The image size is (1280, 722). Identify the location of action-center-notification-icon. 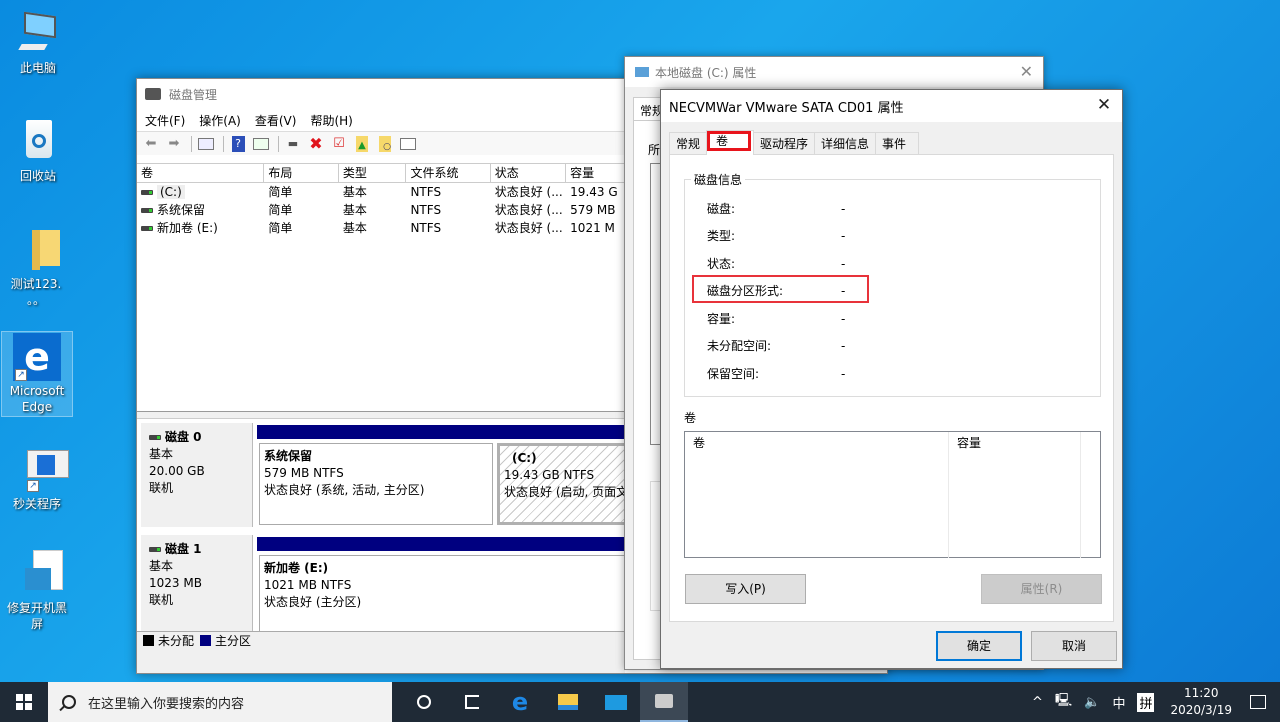
(1258, 702).